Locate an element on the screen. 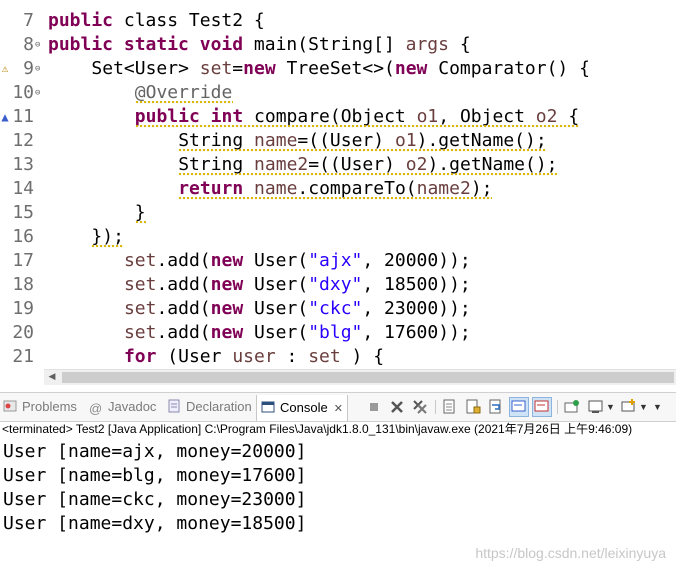 The height and width of the screenshot is (575, 676). tab-javadoc: @ Javadoc is located at coordinates (122, 407).